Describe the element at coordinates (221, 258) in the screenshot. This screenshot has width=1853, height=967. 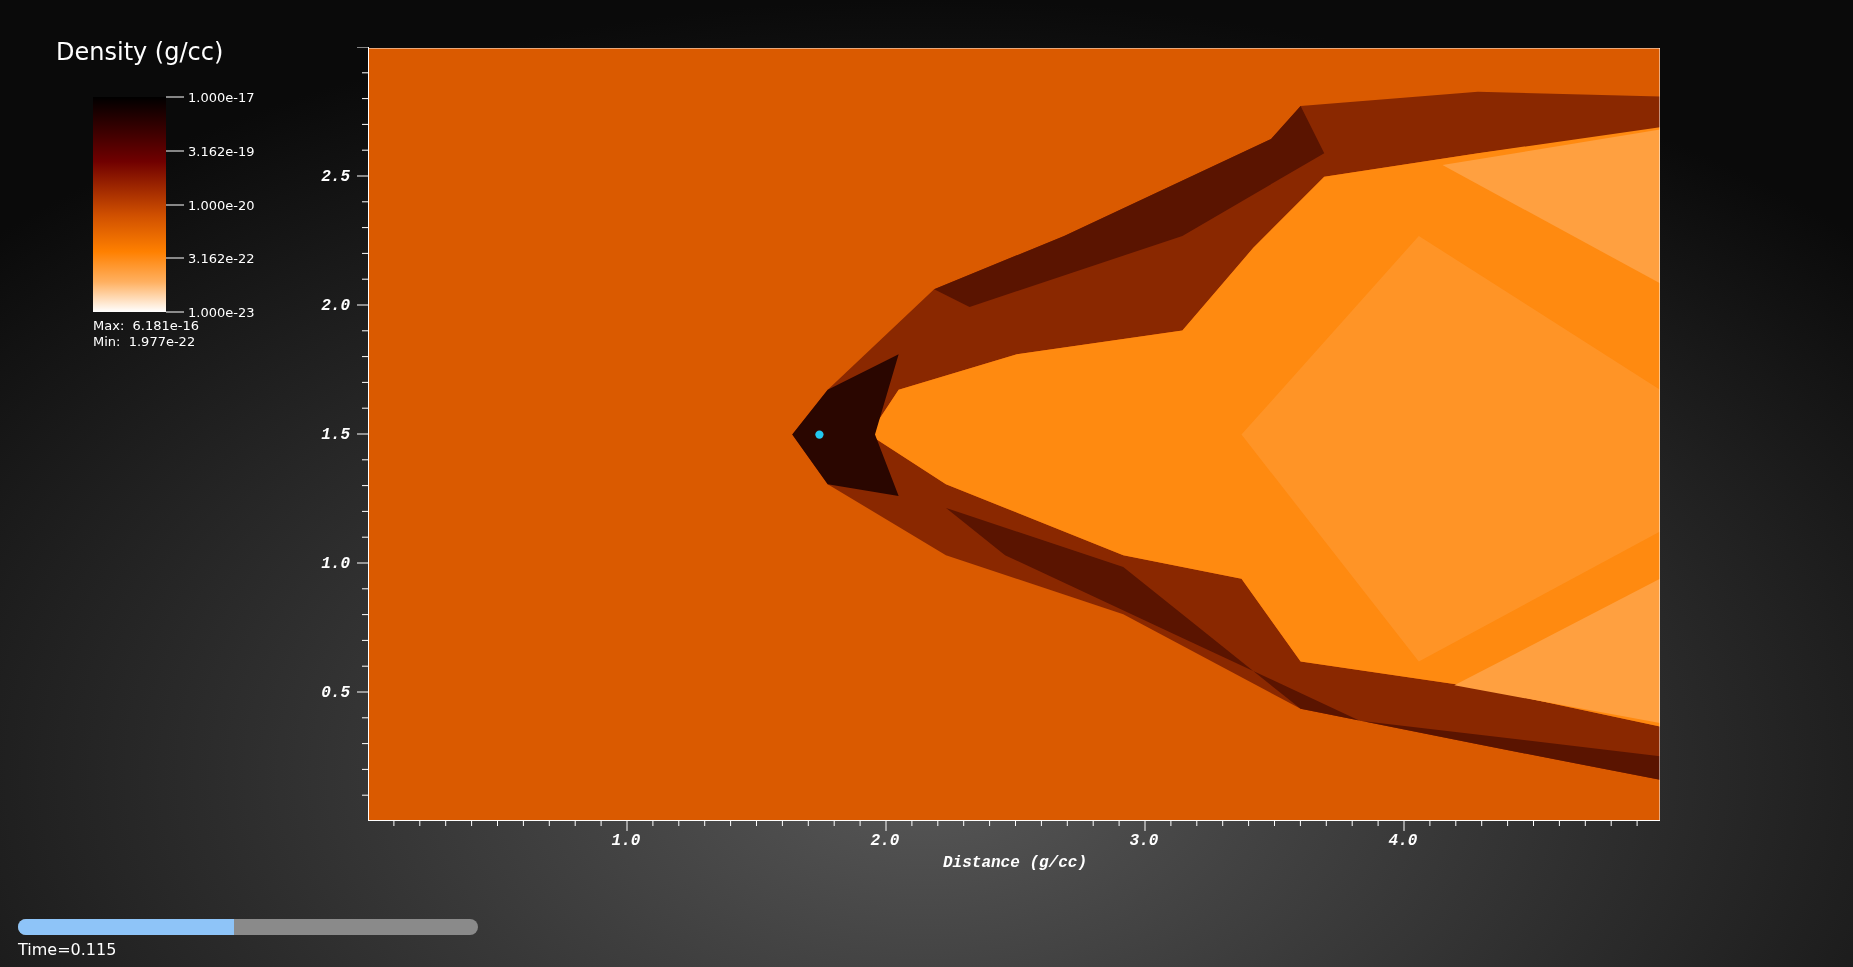
I see `legend-tick-label: 3.162e-22` at that location.